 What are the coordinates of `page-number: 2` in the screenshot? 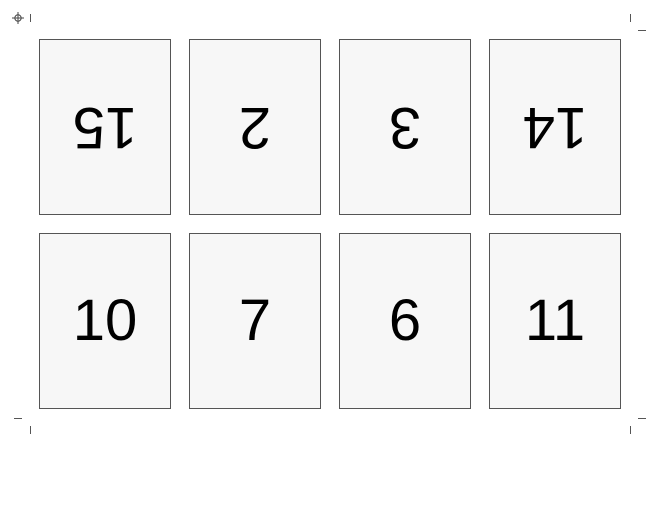 It's located at (255, 127).